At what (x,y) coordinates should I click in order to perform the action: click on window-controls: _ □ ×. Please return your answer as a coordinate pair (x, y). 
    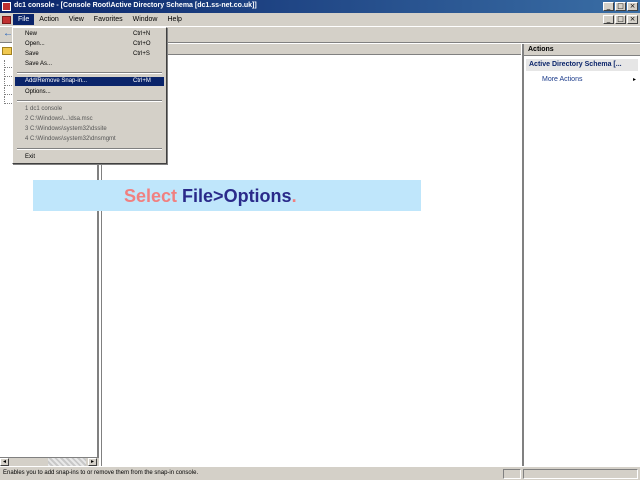
    Looking at the image, I should click on (620, 6).